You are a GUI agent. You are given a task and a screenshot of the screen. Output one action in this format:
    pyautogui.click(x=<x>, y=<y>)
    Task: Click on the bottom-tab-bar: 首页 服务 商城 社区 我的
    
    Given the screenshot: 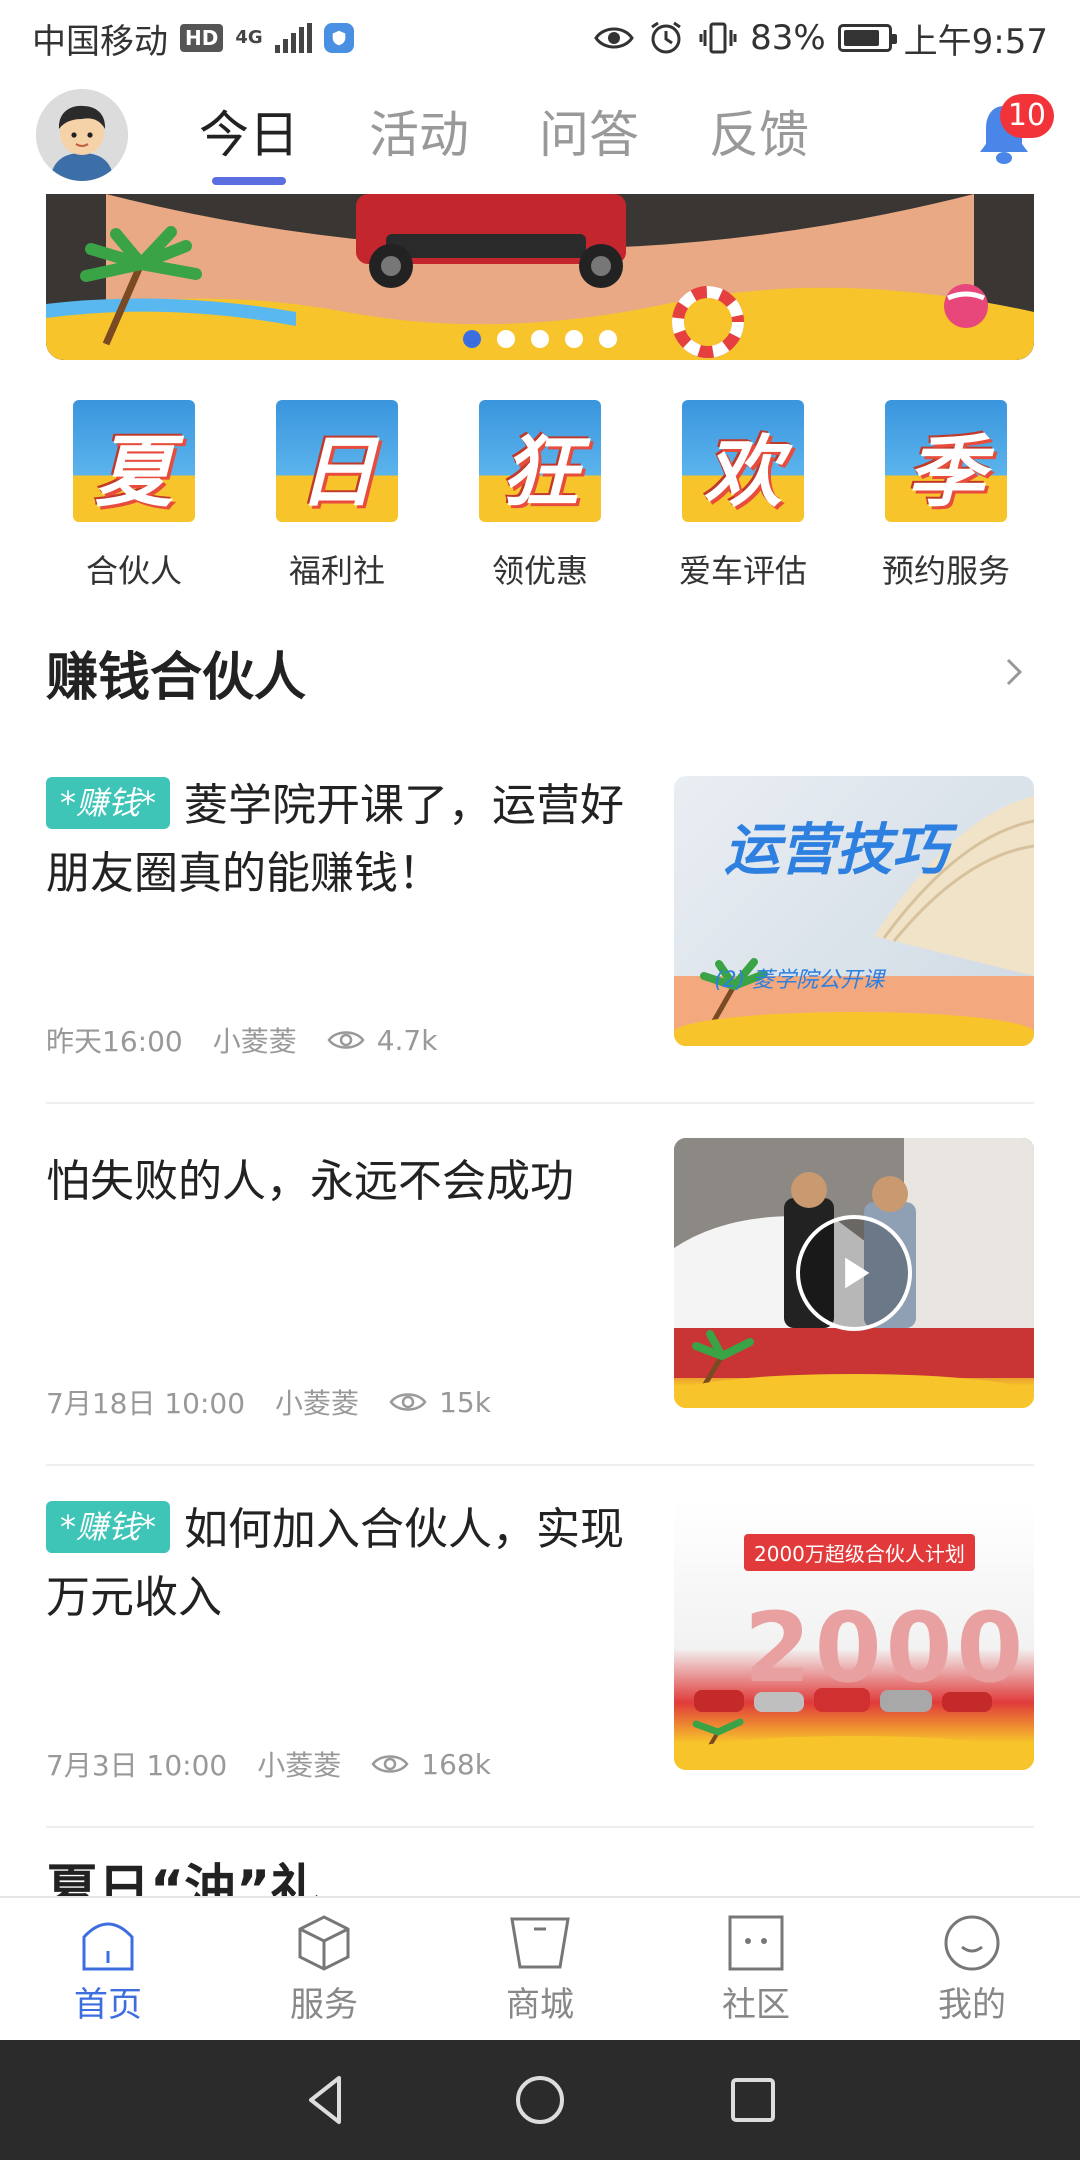 What is the action you would take?
    pyautogui.click(x=540, y=1968)
    